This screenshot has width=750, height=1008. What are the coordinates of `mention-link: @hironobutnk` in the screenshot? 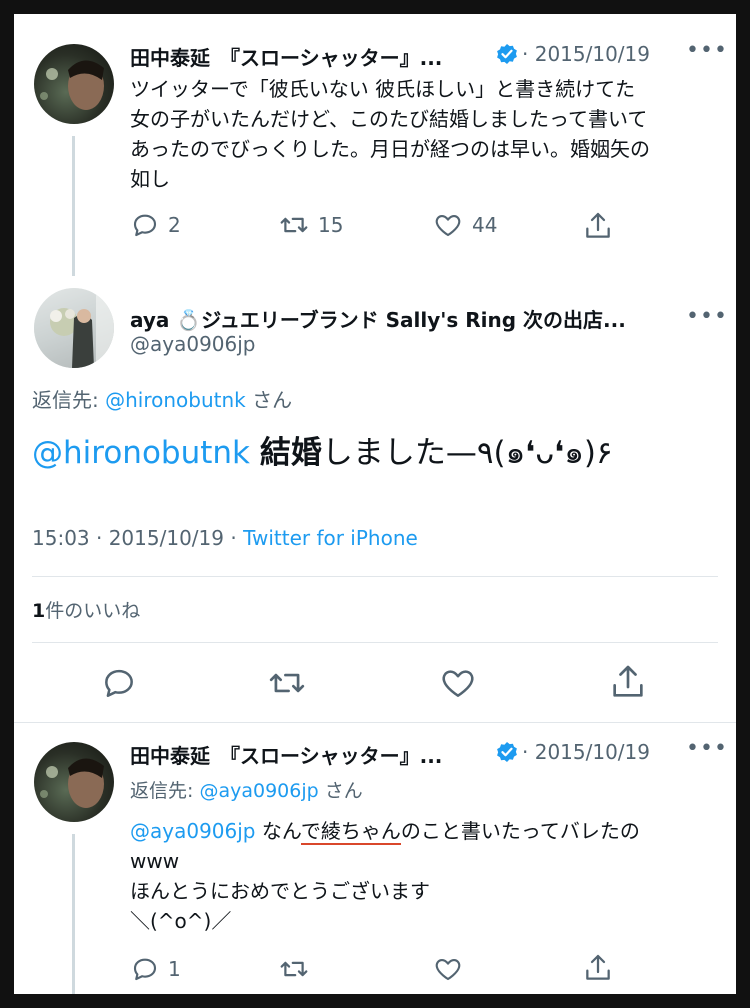 It's located at (141, 453).